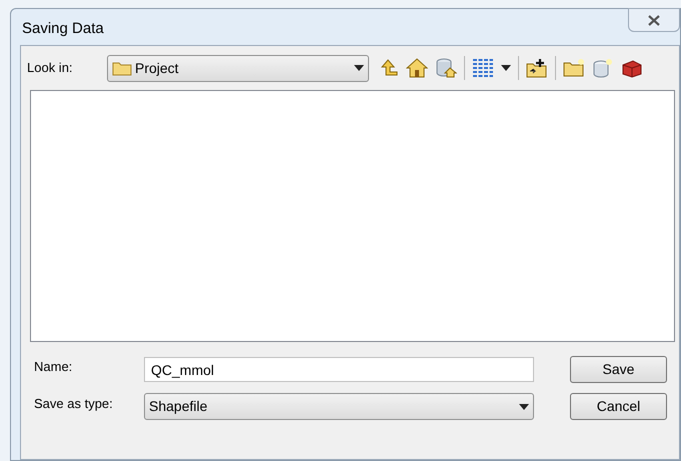 The width and height of the screenshot is (681, 461). What do you see at coordinates (339, 406) in the screenshot?
I see `type-dropdown: Shapefile` at bounding box center [339, 406].